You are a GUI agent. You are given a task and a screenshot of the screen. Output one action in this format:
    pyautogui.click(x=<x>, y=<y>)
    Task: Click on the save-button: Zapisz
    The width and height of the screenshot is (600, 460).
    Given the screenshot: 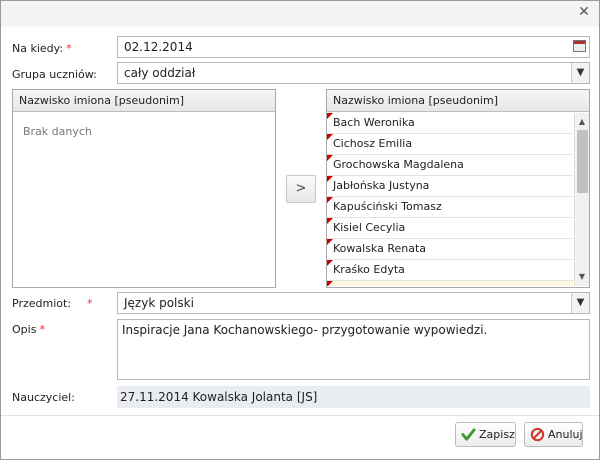 What is the action you would take?
    pyautogui.click(x=485, y=434)
    